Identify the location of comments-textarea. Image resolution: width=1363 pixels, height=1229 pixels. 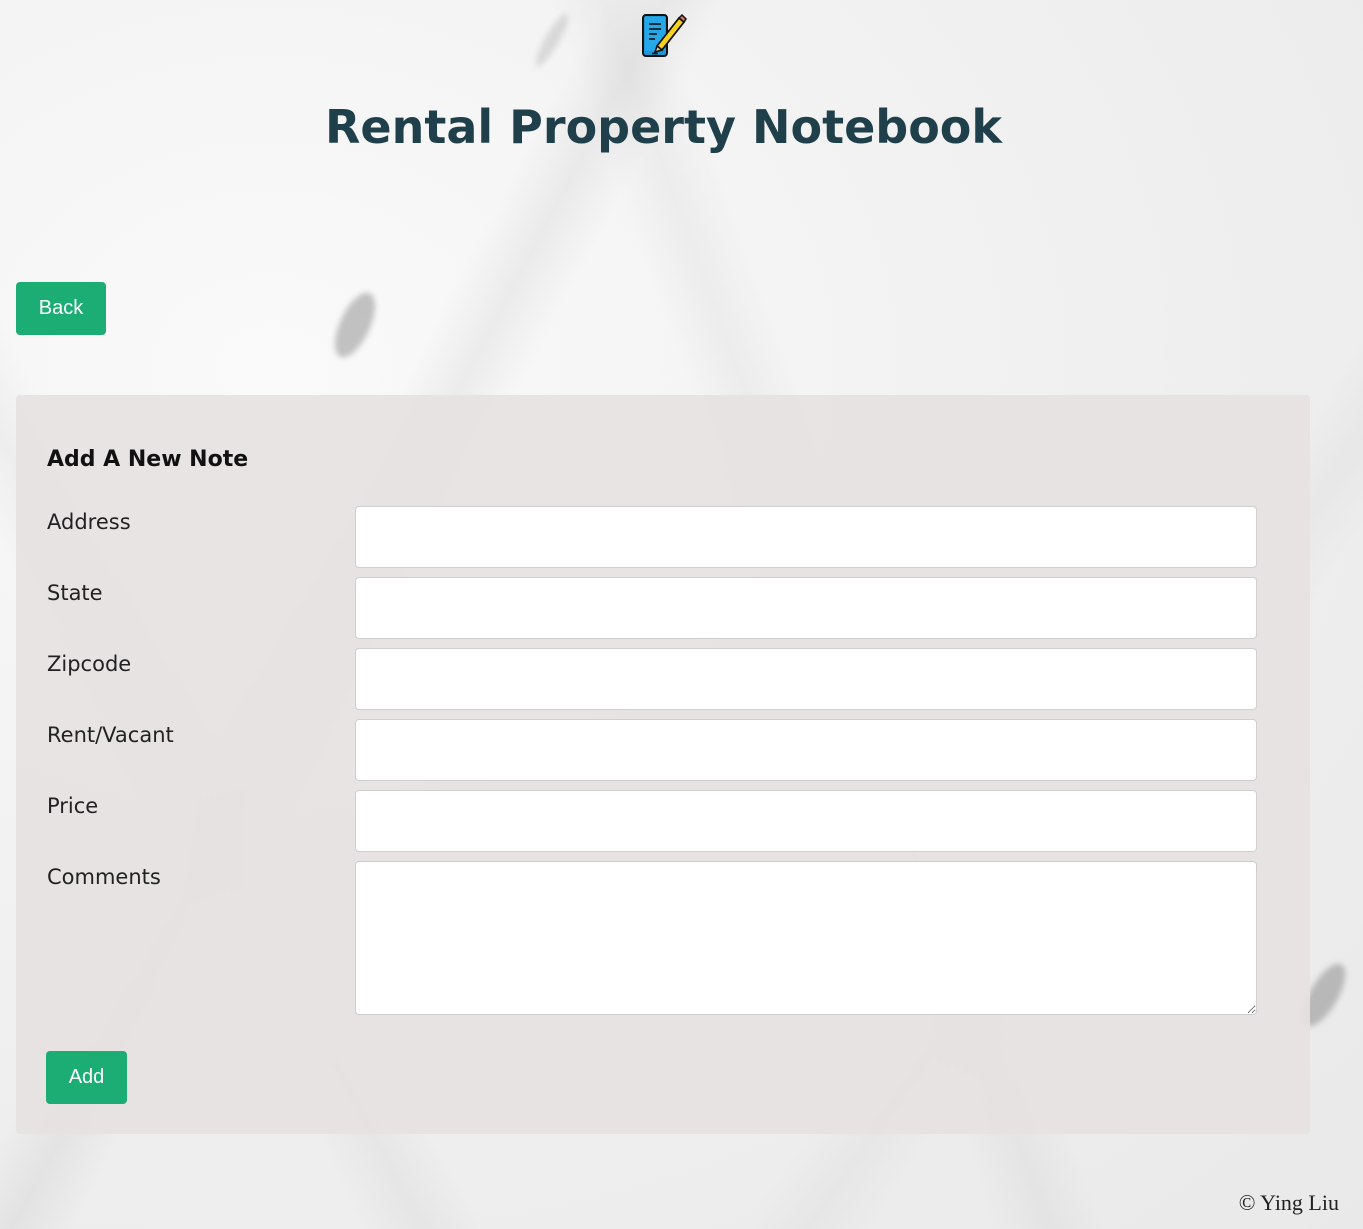
(806, 938).